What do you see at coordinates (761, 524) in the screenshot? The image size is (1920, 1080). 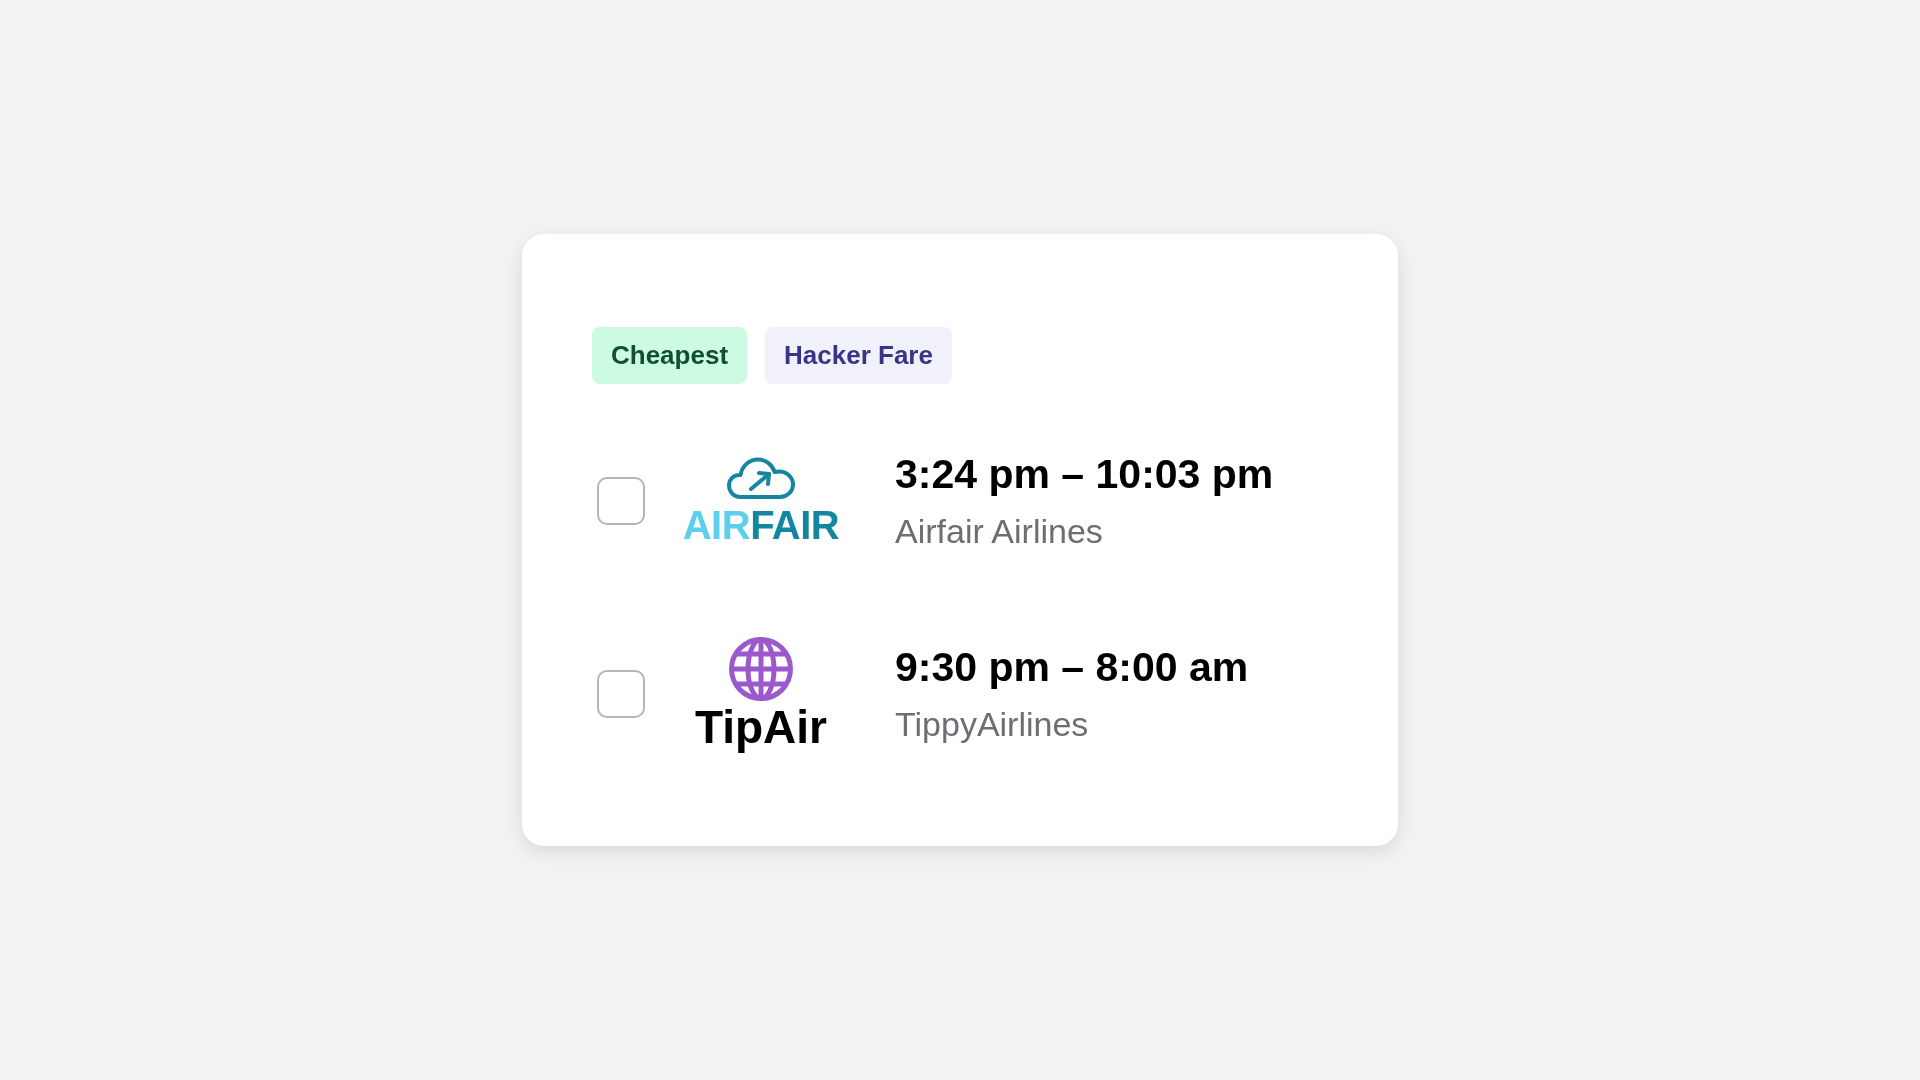 I see `airline-logo-wordmark: AIRFAIR` at bounding box center [761, 524].